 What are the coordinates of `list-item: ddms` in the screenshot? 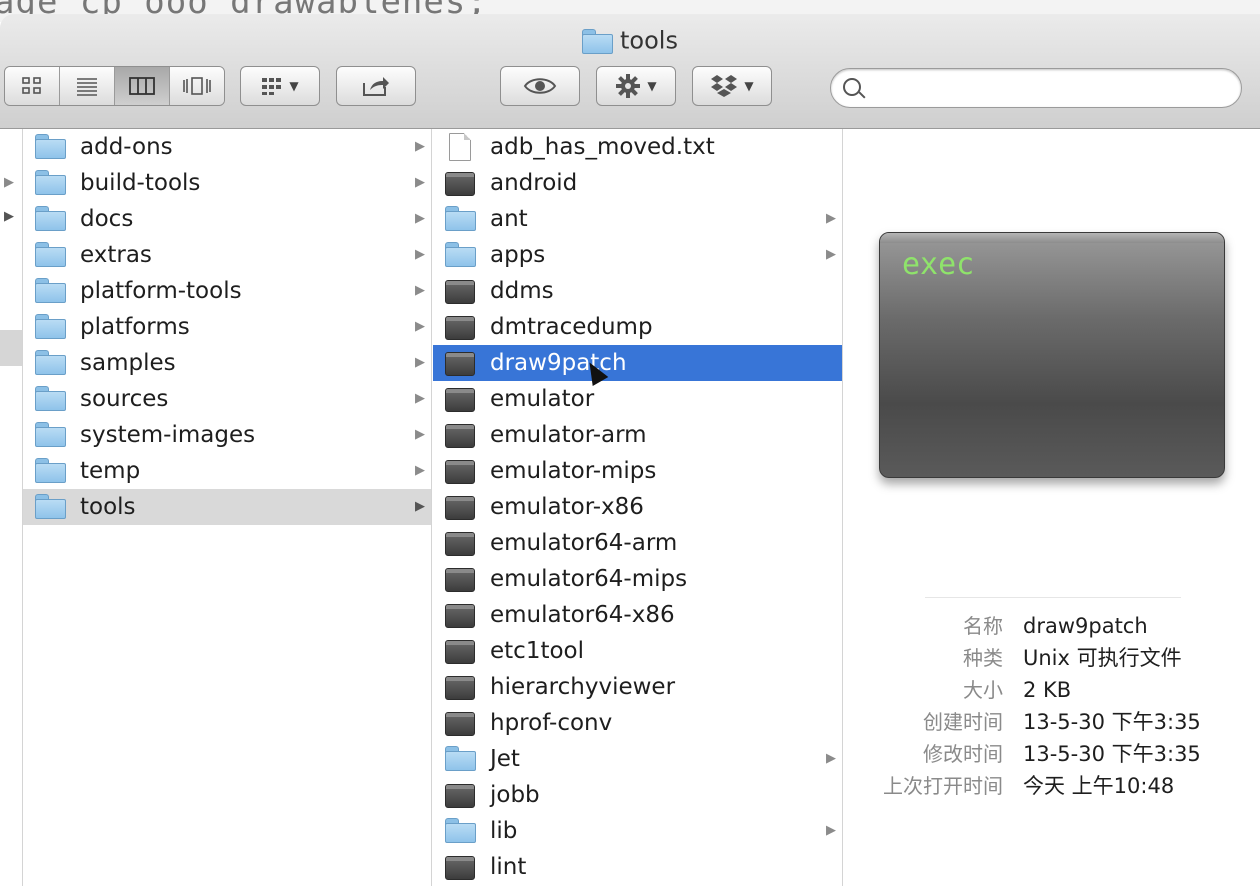 It's located at (637, 291).